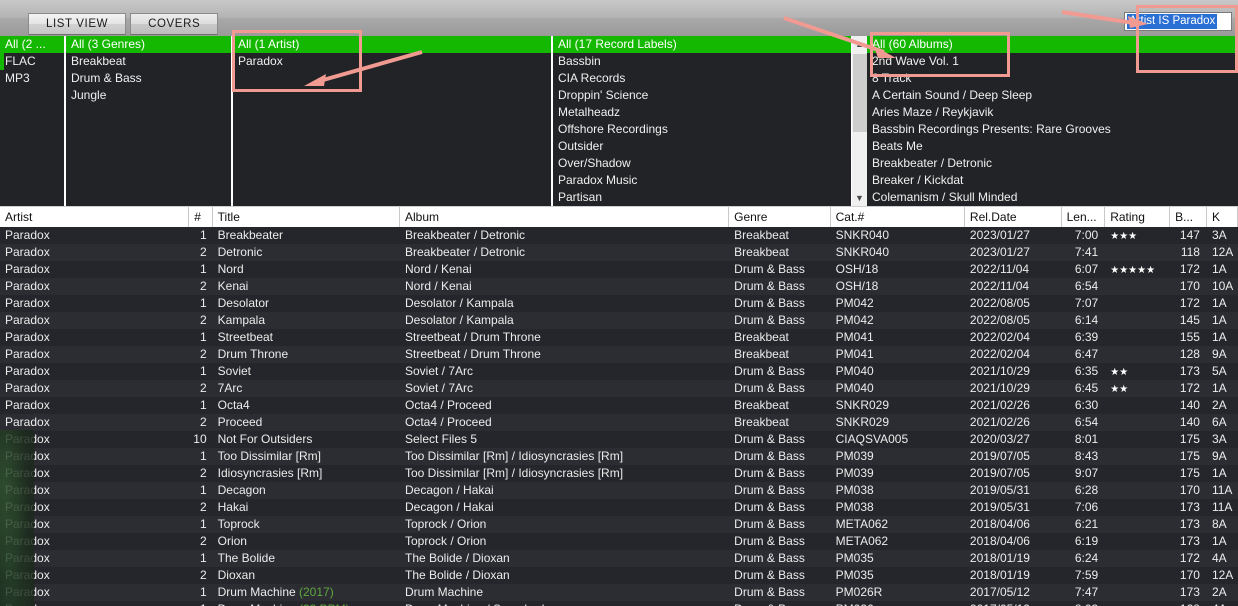  Describe the element at coordinates (1052, 146) in the screenshot. I see `pane-album-item: Beats Me` at that location.